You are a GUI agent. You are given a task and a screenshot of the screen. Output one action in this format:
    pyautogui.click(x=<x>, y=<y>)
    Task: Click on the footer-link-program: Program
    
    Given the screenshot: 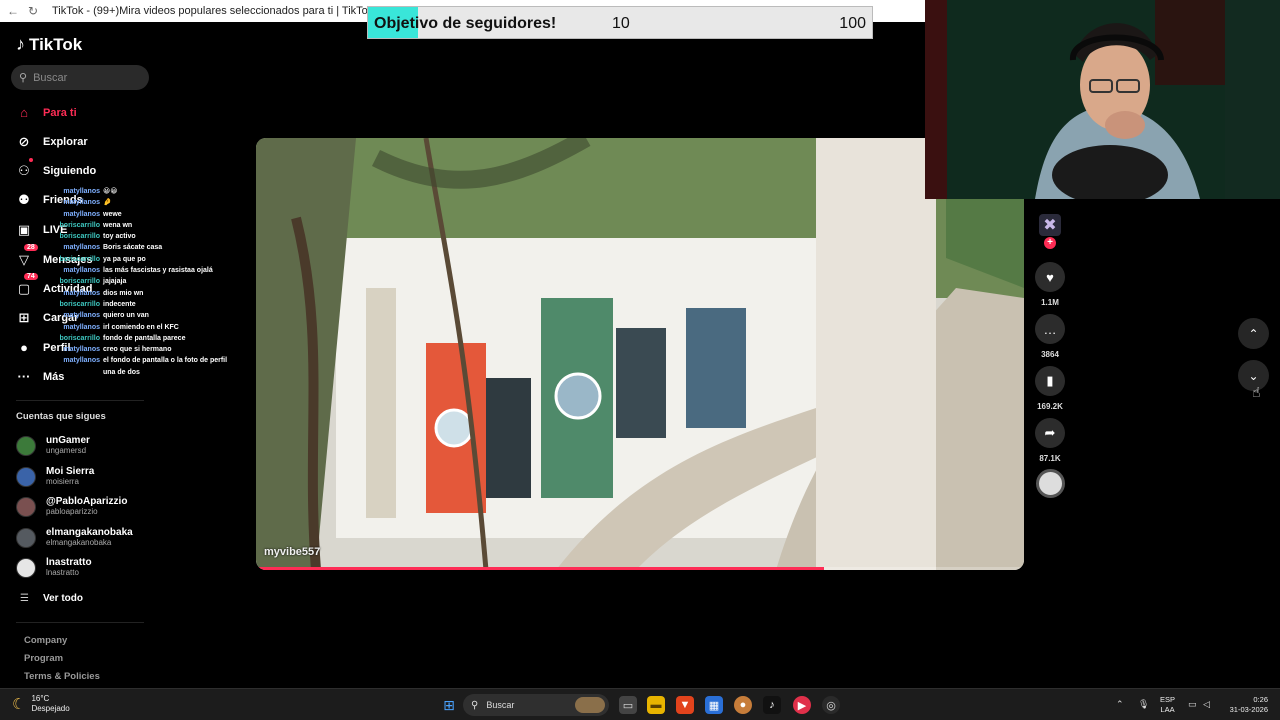 What is the action you would take?
    pyautogui.click(x=43, y=658)
    